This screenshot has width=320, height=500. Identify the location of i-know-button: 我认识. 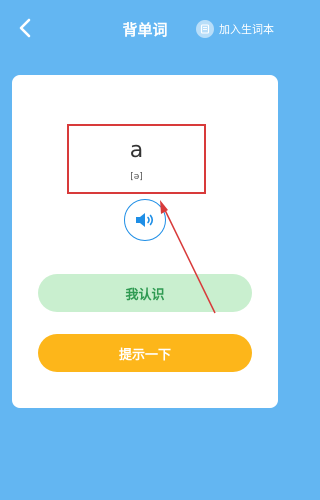
(145, 293).